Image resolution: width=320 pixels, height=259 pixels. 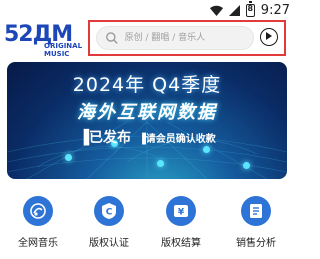 What do you see at coordinates (49, 40) in the screenshot?
I see `app-logo: 52ДM ORIGINAL MUSIC` at bounding box center [49, 40].